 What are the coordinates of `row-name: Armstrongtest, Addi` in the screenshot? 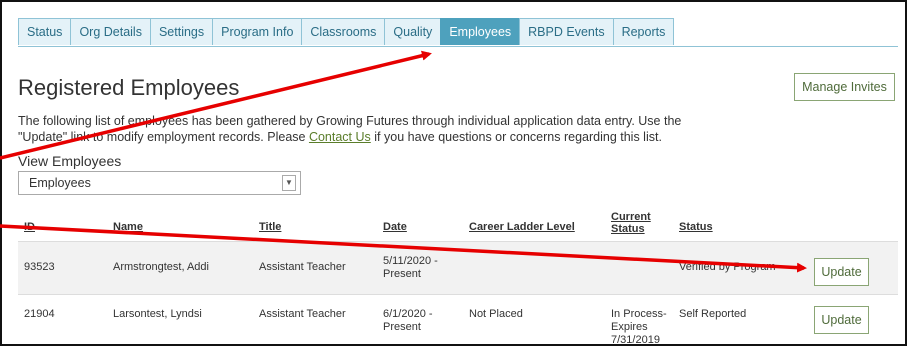 It's located at (161, 267).